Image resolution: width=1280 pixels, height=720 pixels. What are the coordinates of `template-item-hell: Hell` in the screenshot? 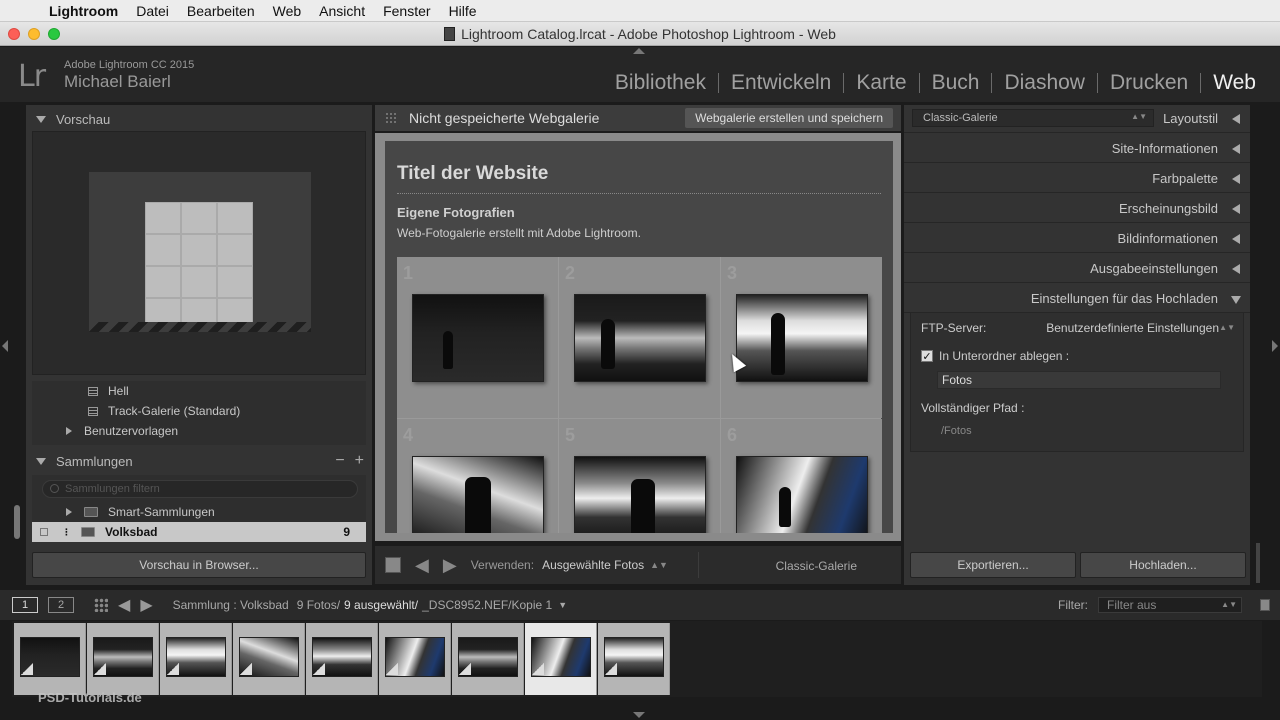 It's located at (108, 391).